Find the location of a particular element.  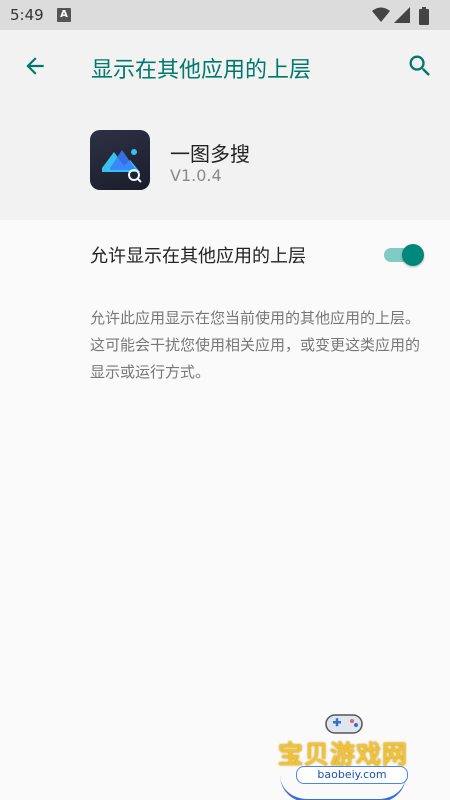

wifi-icon is located at coordinates (381, 14).